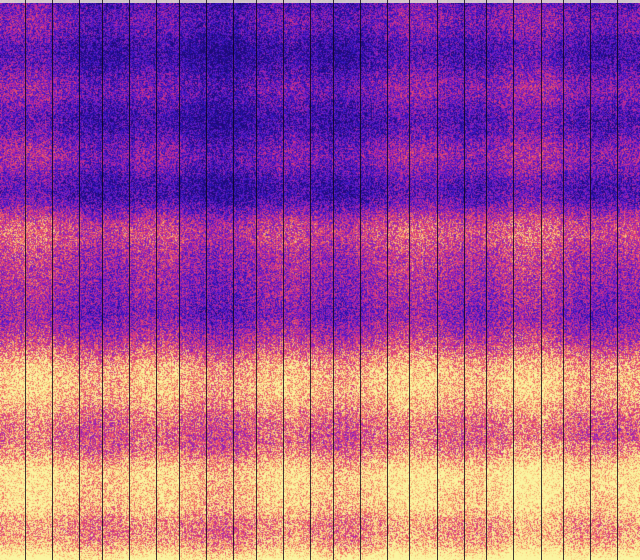 This screenshot has width=640, height=560. I want to click on top-edge-strip, so click(320, 1).